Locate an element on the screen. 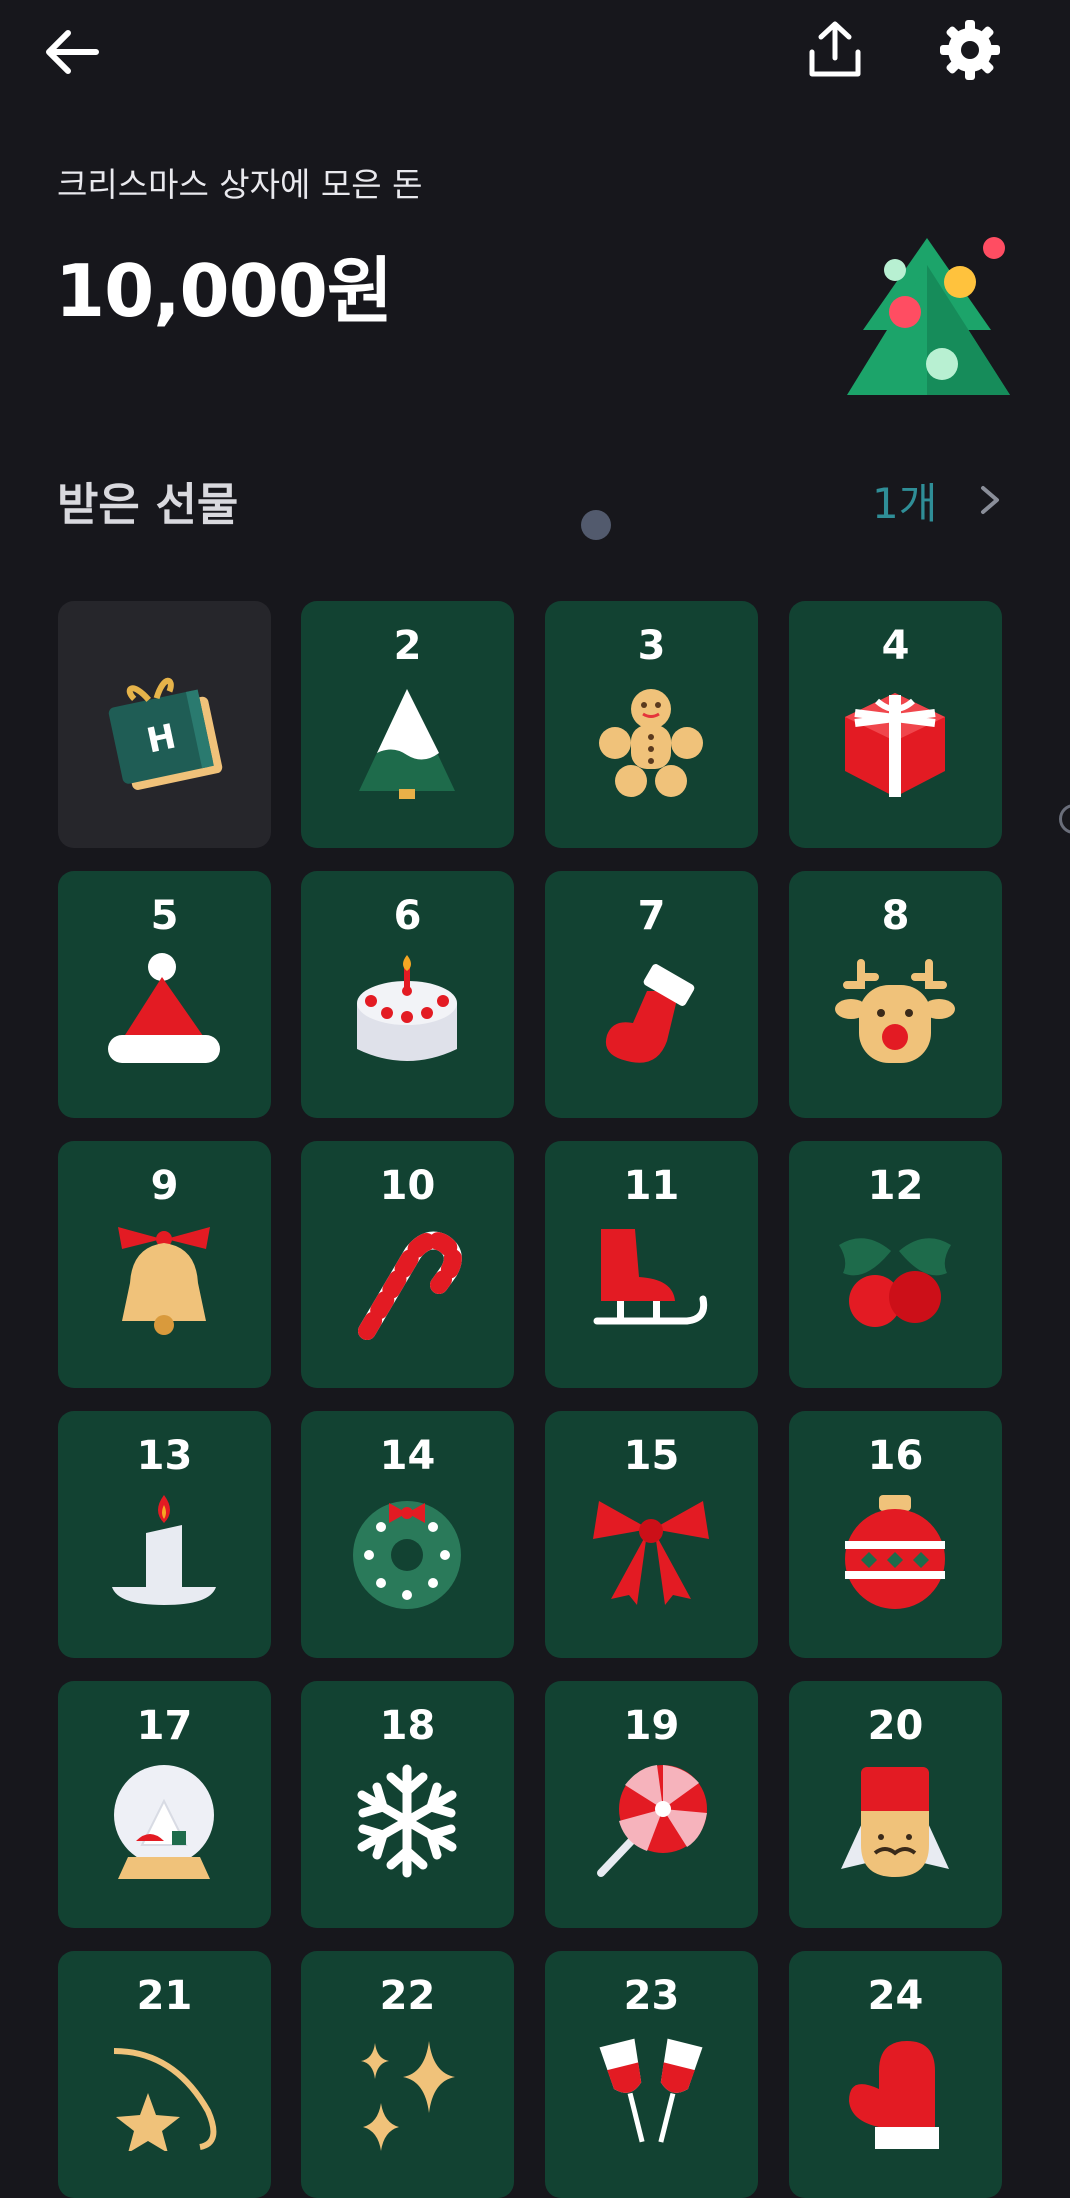 The width and height of the screenshot is (1070, 2198). calendar-cell: 13 is located at coordinates (164, 1534).